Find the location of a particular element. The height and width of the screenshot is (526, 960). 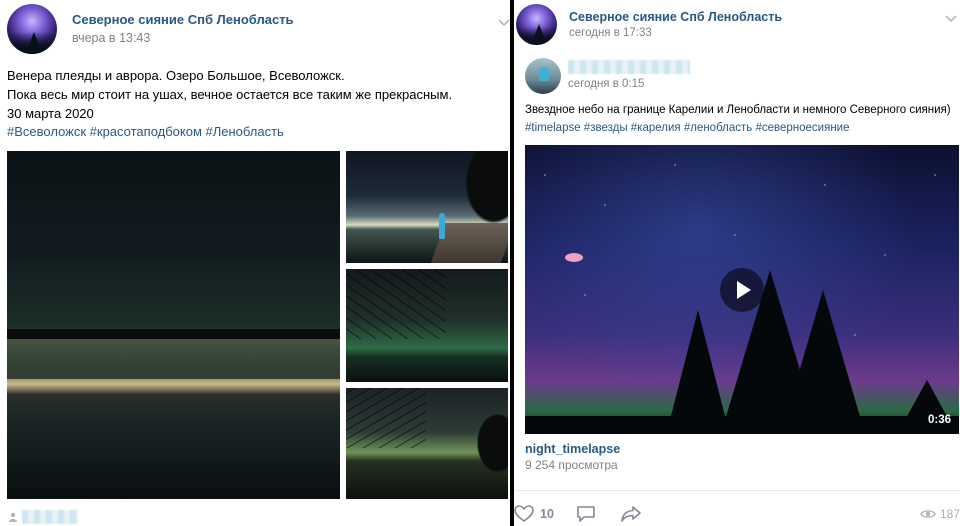

like-button: 10 is located at coordinates (534, 514).